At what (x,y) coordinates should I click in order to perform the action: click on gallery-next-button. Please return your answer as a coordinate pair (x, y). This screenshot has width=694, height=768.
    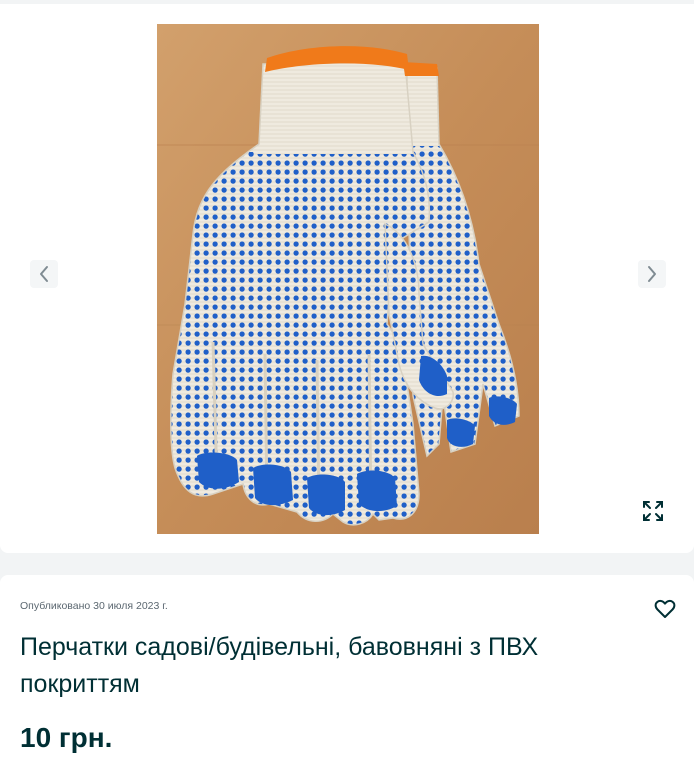
    Looking at the image, I should click on (652, 274).